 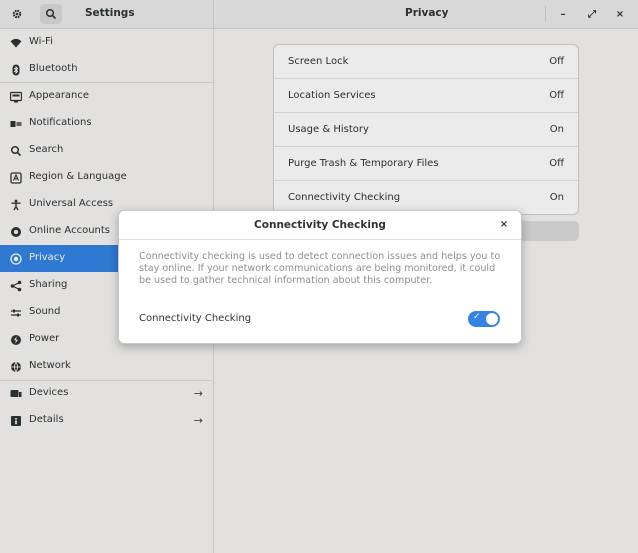 I want to click on dialog-divider, so click(x=320, y=239).